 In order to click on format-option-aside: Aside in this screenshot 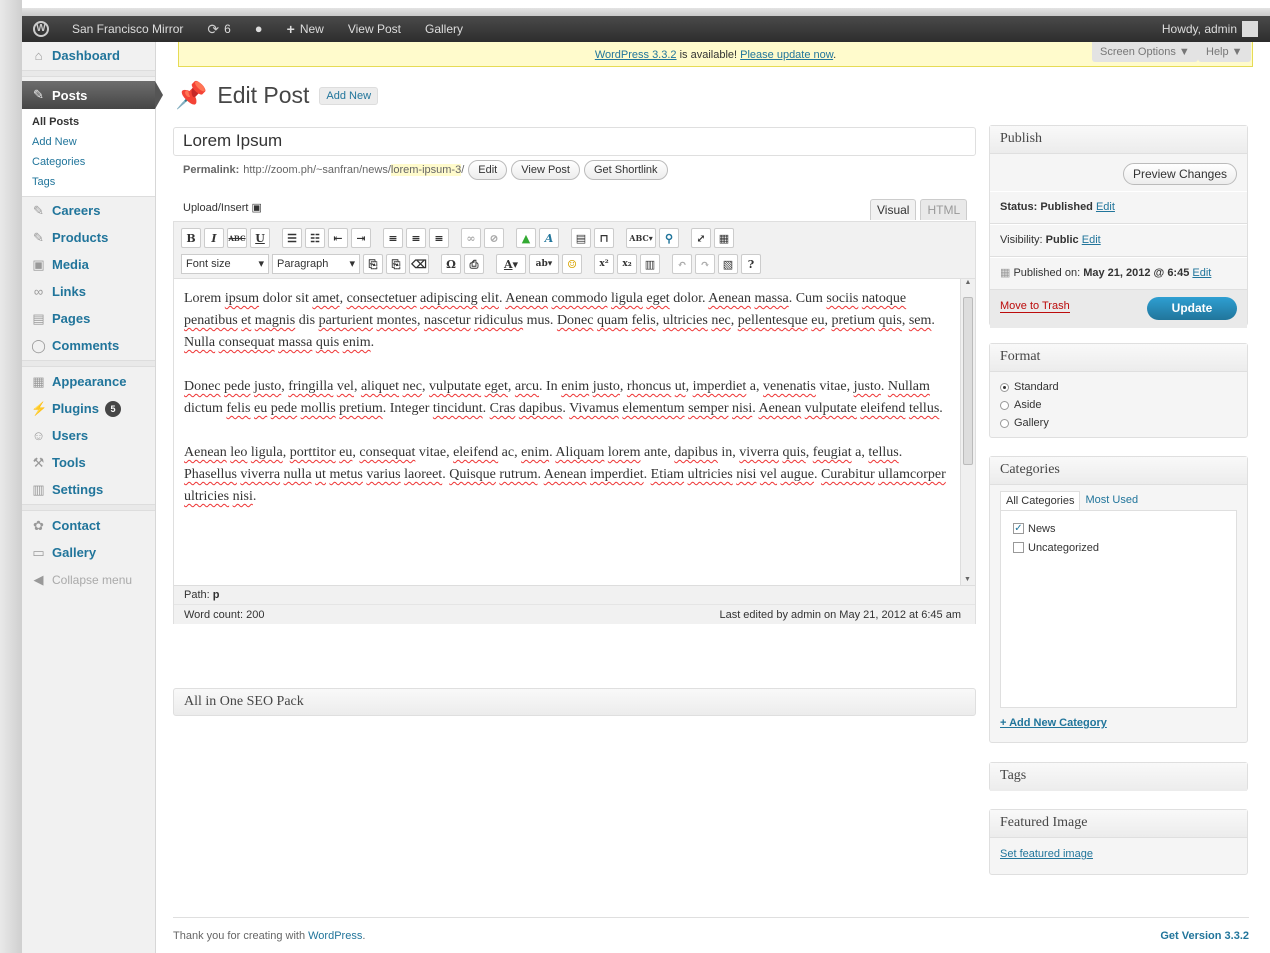, I will do `click(1118, 405)`.